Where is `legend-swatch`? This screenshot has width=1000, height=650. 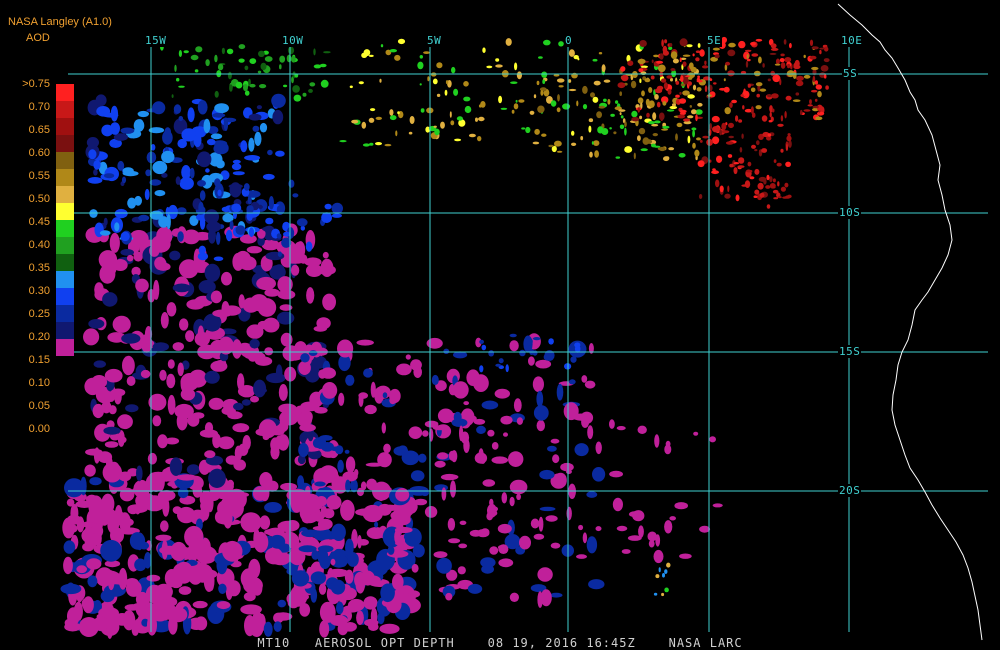 legend-swatch is located at coordinates (65, 296).